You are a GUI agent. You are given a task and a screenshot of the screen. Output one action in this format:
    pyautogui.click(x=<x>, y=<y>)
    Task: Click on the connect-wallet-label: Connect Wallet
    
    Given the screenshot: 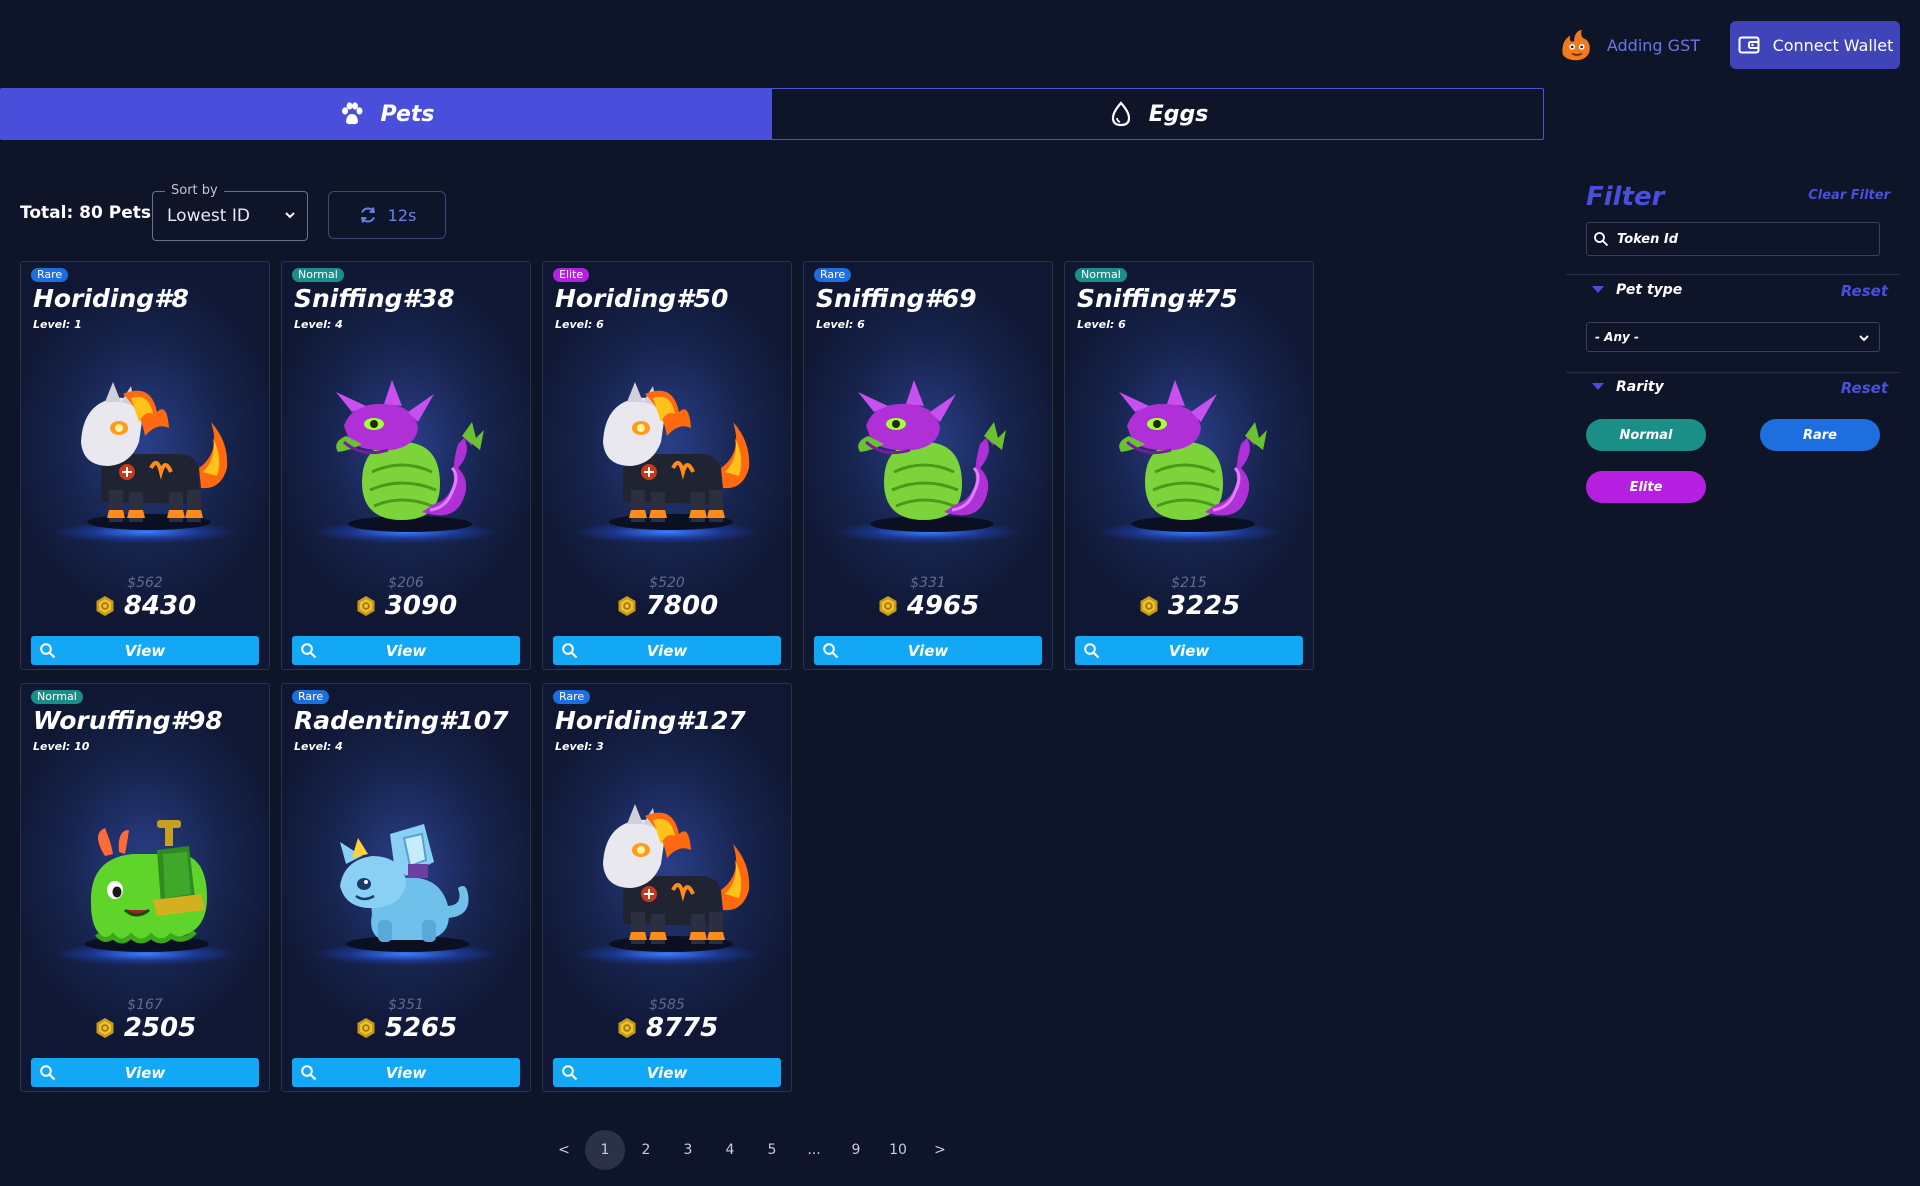 What is the action you would take?
    pyautogui.click(x=1833, y=45)
    